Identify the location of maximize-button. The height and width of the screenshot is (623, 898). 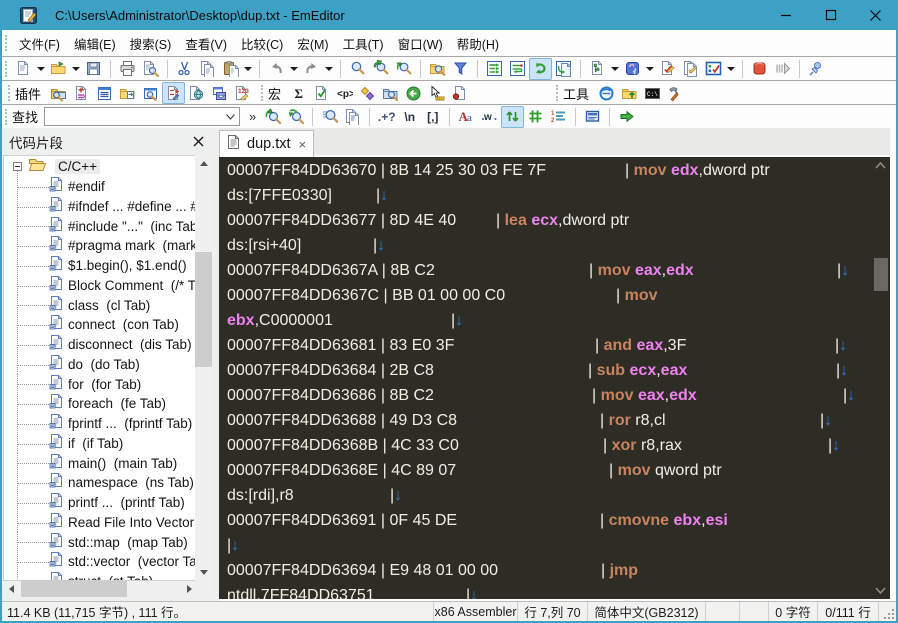
(830, 15).